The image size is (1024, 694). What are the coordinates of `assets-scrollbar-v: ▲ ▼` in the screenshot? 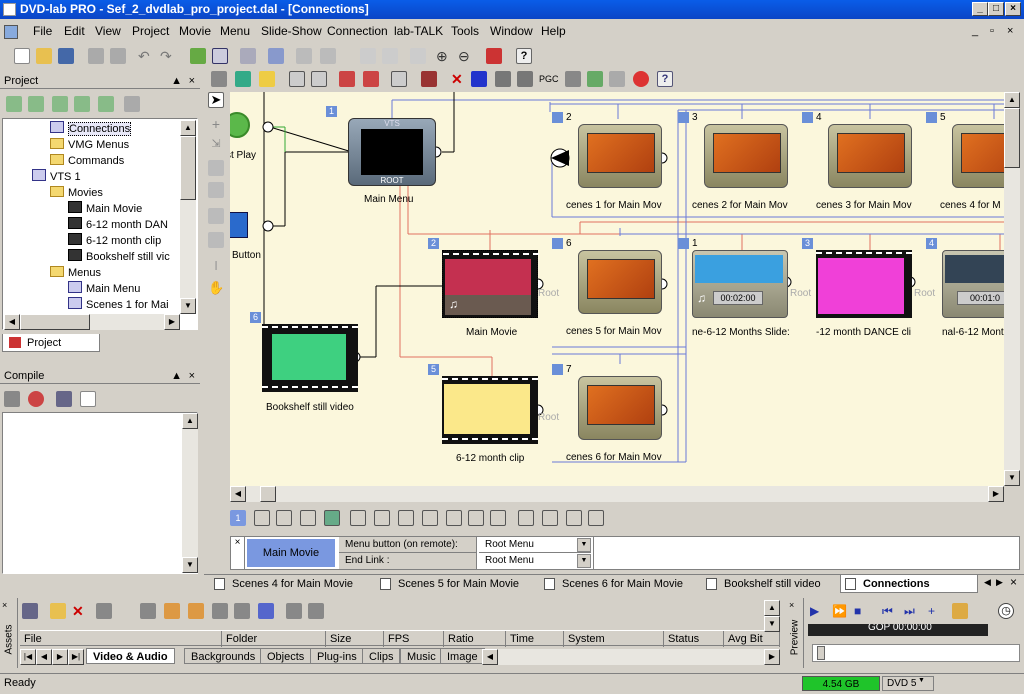 It's located at (772, 616).